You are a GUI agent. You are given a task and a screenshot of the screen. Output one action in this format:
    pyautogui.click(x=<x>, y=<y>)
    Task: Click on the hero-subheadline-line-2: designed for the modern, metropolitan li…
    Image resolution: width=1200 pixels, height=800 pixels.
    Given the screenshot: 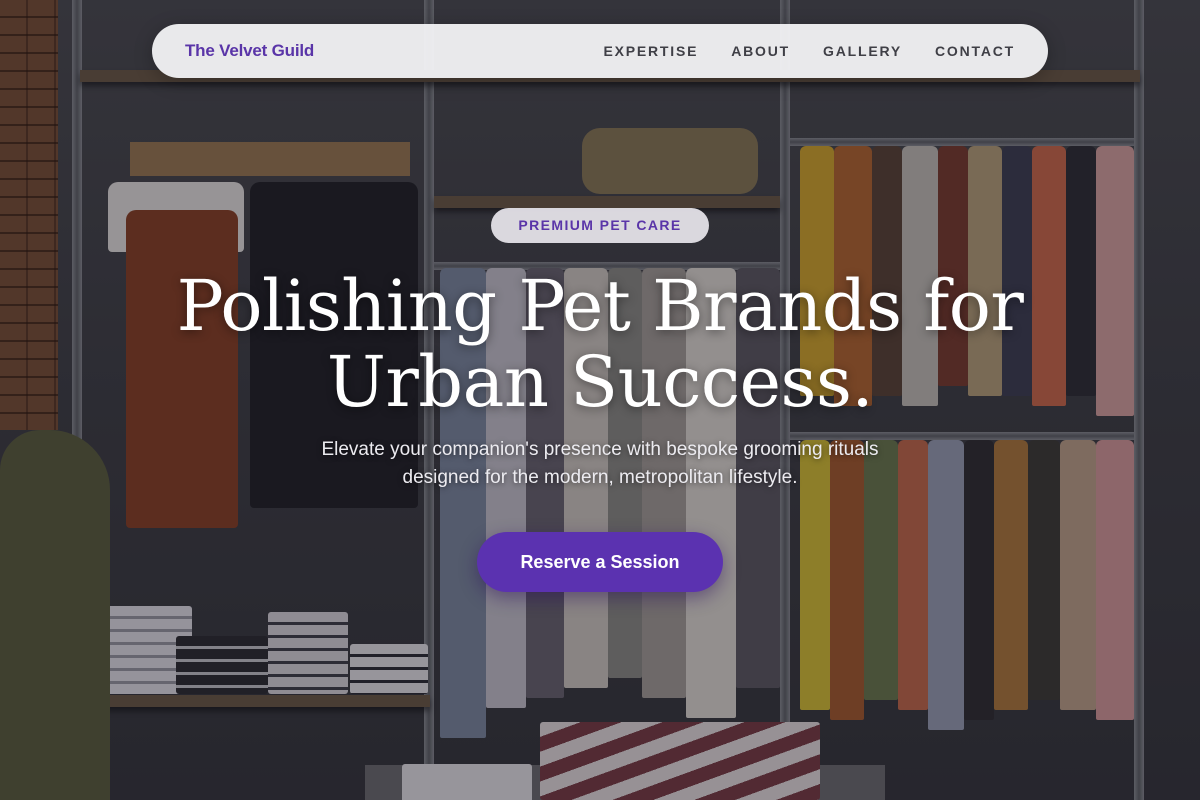 What is the action you would take?
    pyautogui.click(x=600, y=477)
    